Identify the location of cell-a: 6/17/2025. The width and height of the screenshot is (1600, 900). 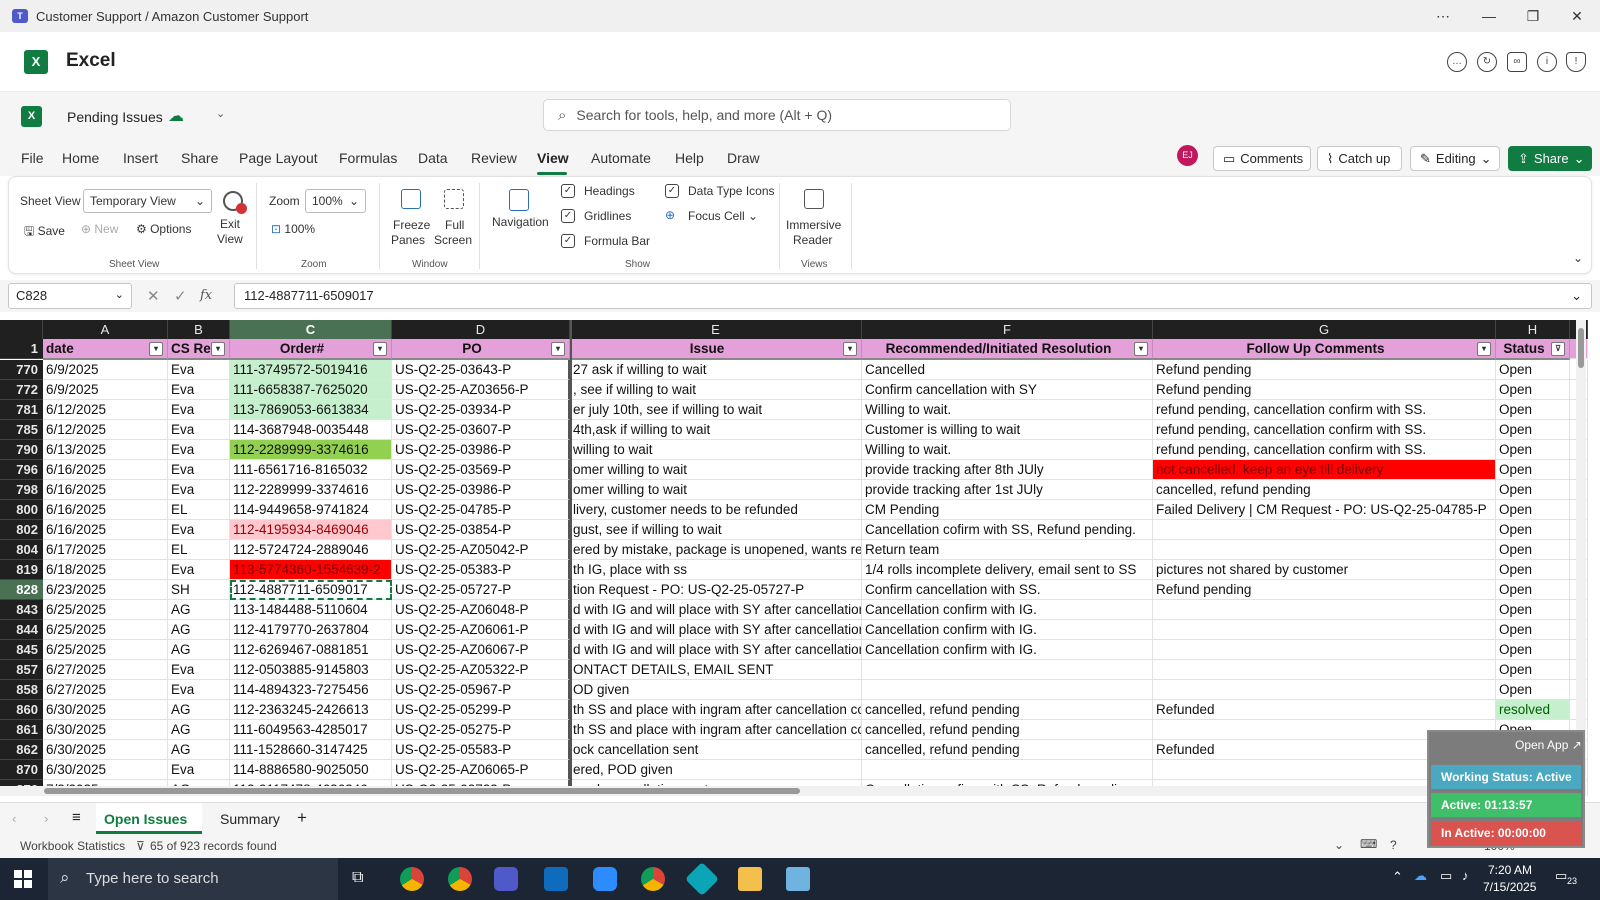
(105, 550).